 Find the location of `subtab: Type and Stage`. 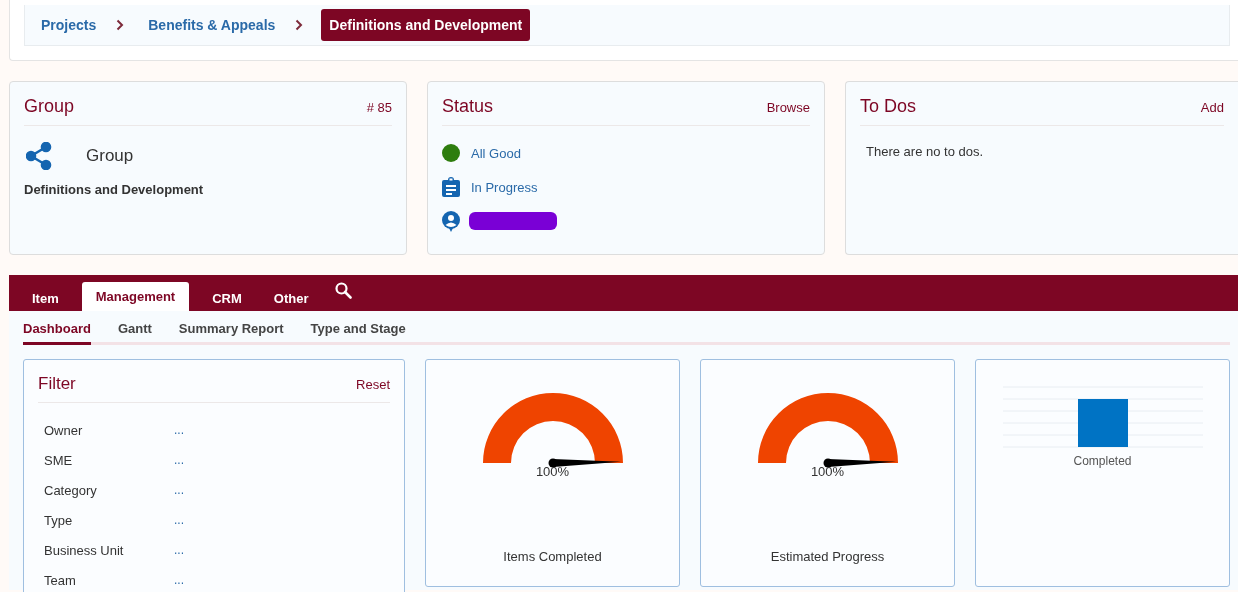

subtab: Type and Stage is located at coordinates (358, 333).